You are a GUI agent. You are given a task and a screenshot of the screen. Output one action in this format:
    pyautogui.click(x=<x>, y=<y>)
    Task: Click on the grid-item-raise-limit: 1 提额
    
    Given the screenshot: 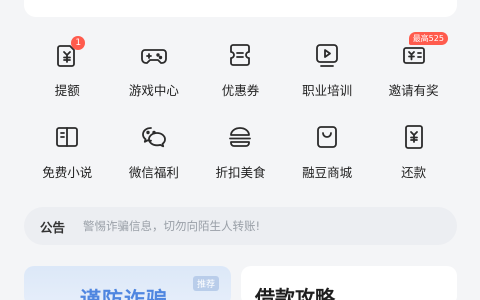 What is the action you would take?
    pyautogui.click(x=67, y=68)
    